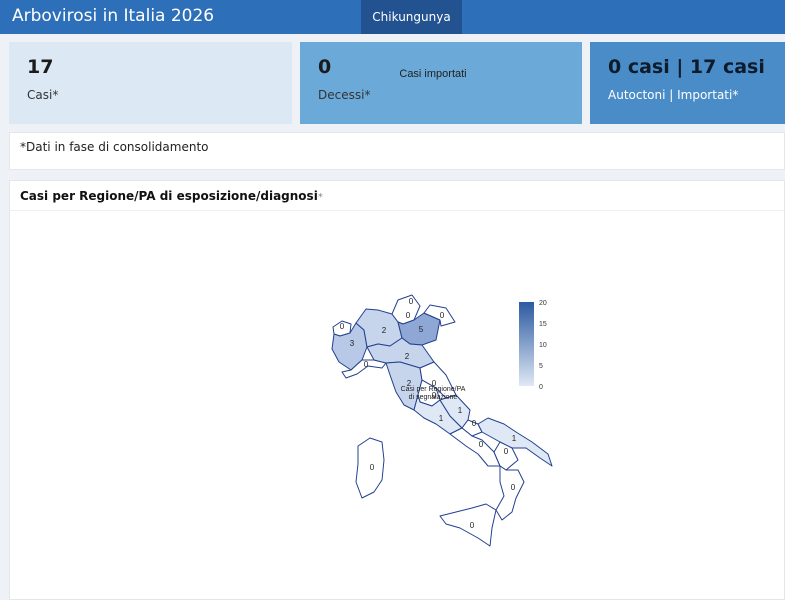 This screenshot has width=785, height=600. I want to click on label-abruzzo: 1, so click(460, 410).